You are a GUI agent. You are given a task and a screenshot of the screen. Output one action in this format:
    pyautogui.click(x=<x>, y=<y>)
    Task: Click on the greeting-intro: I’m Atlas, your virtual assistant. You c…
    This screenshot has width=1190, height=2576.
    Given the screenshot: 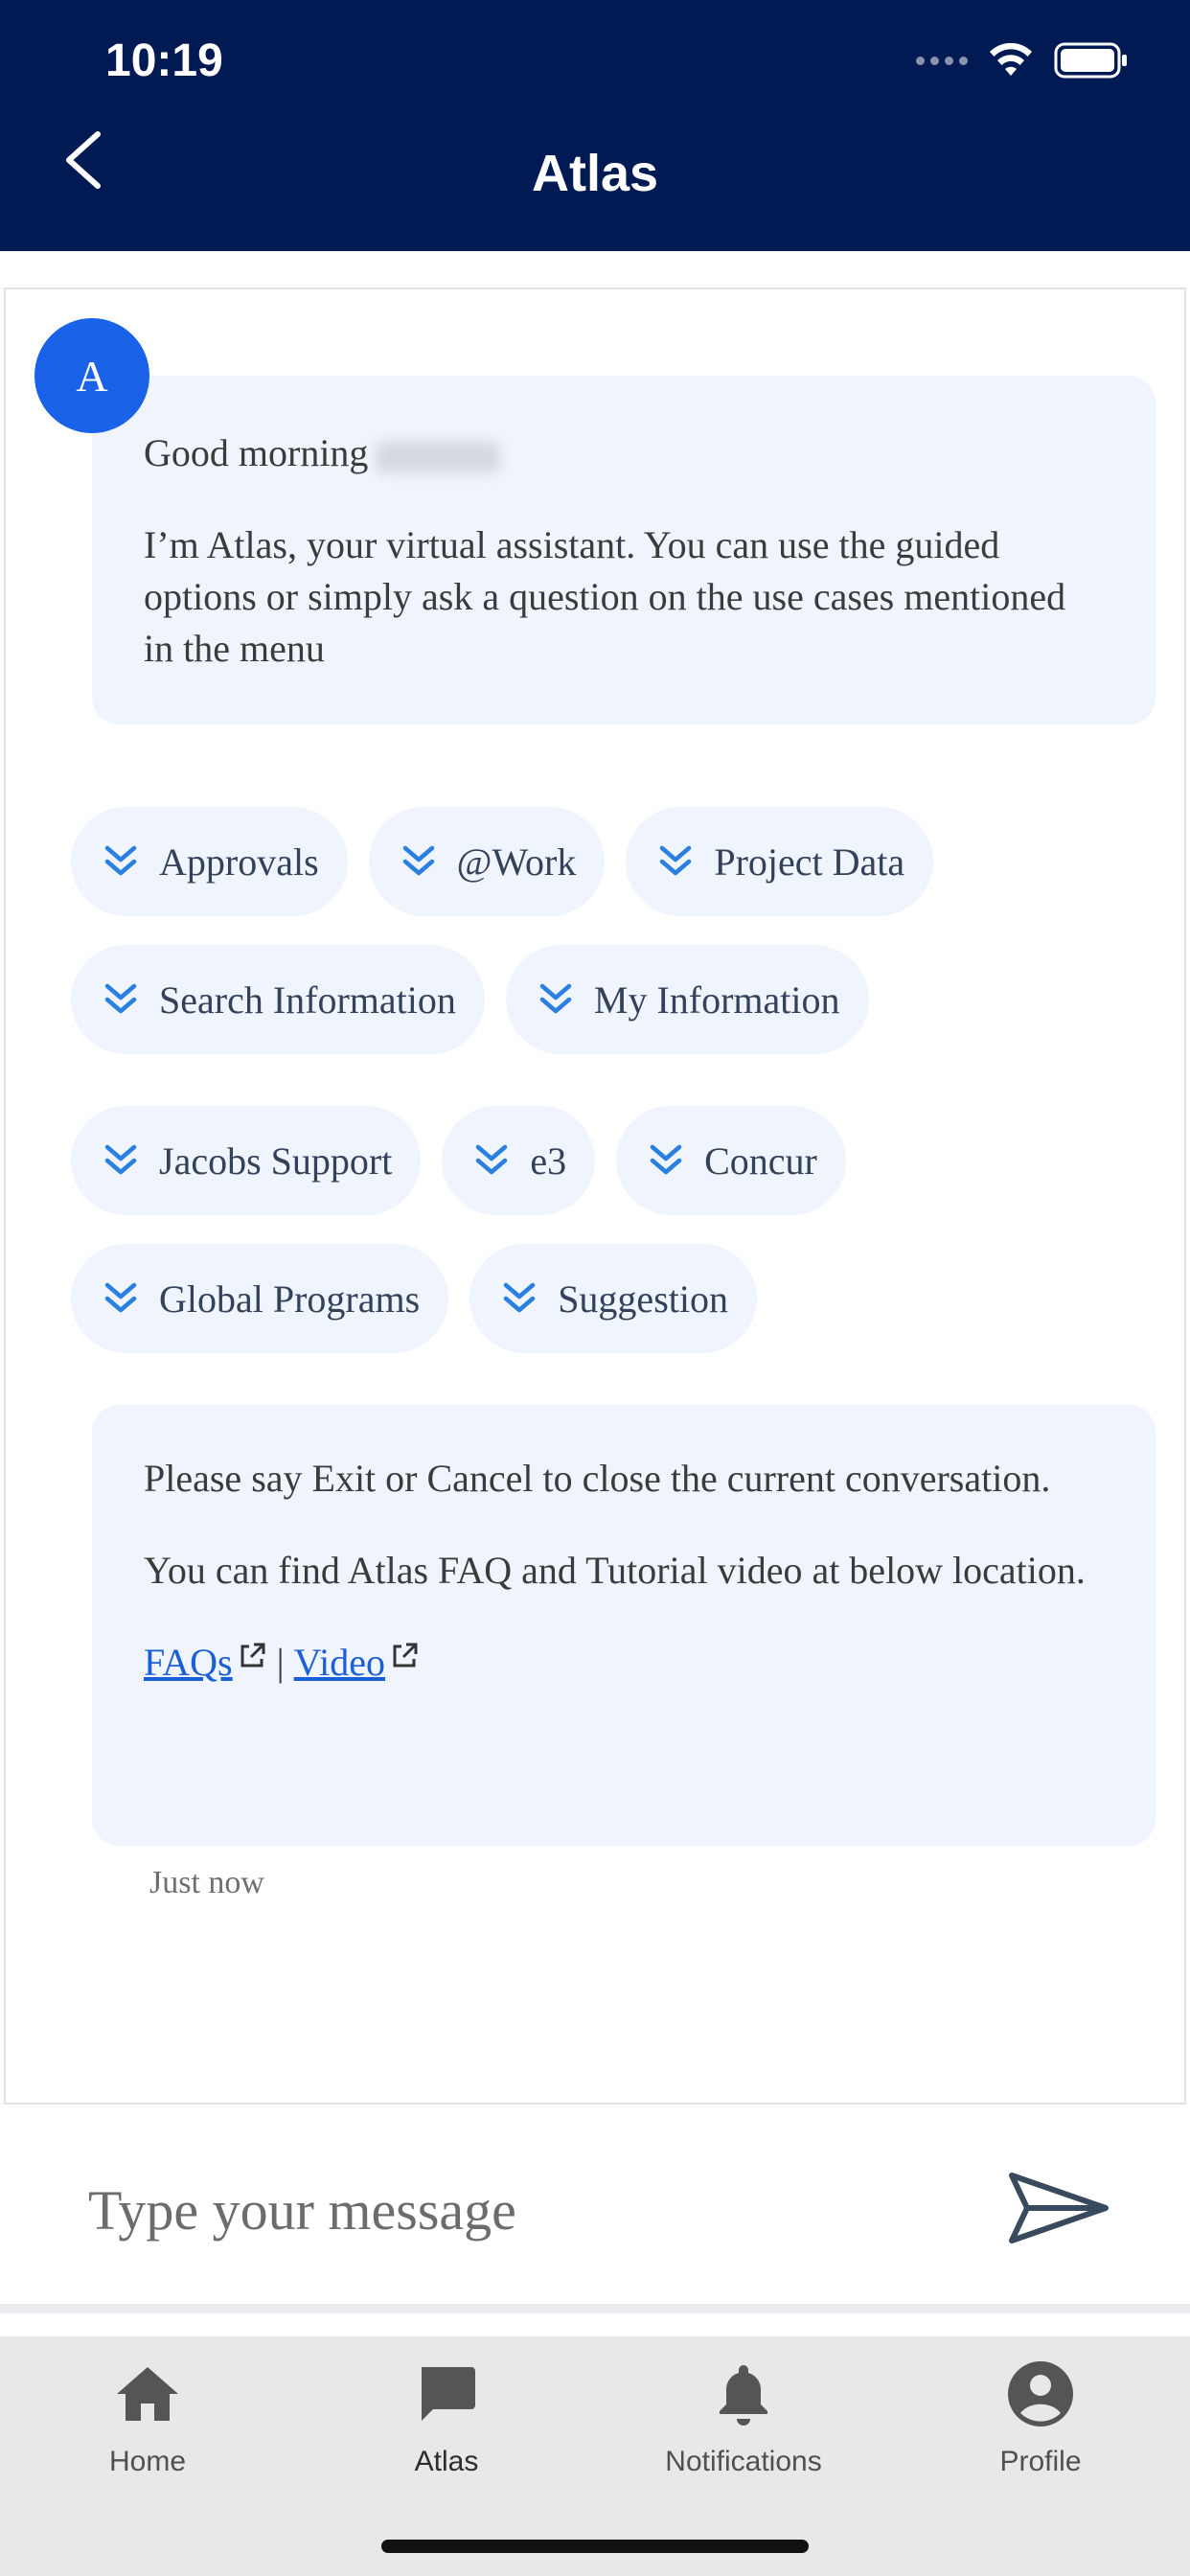 What is the action you would take?
    pyautogui.click(x=605, y=596)
    